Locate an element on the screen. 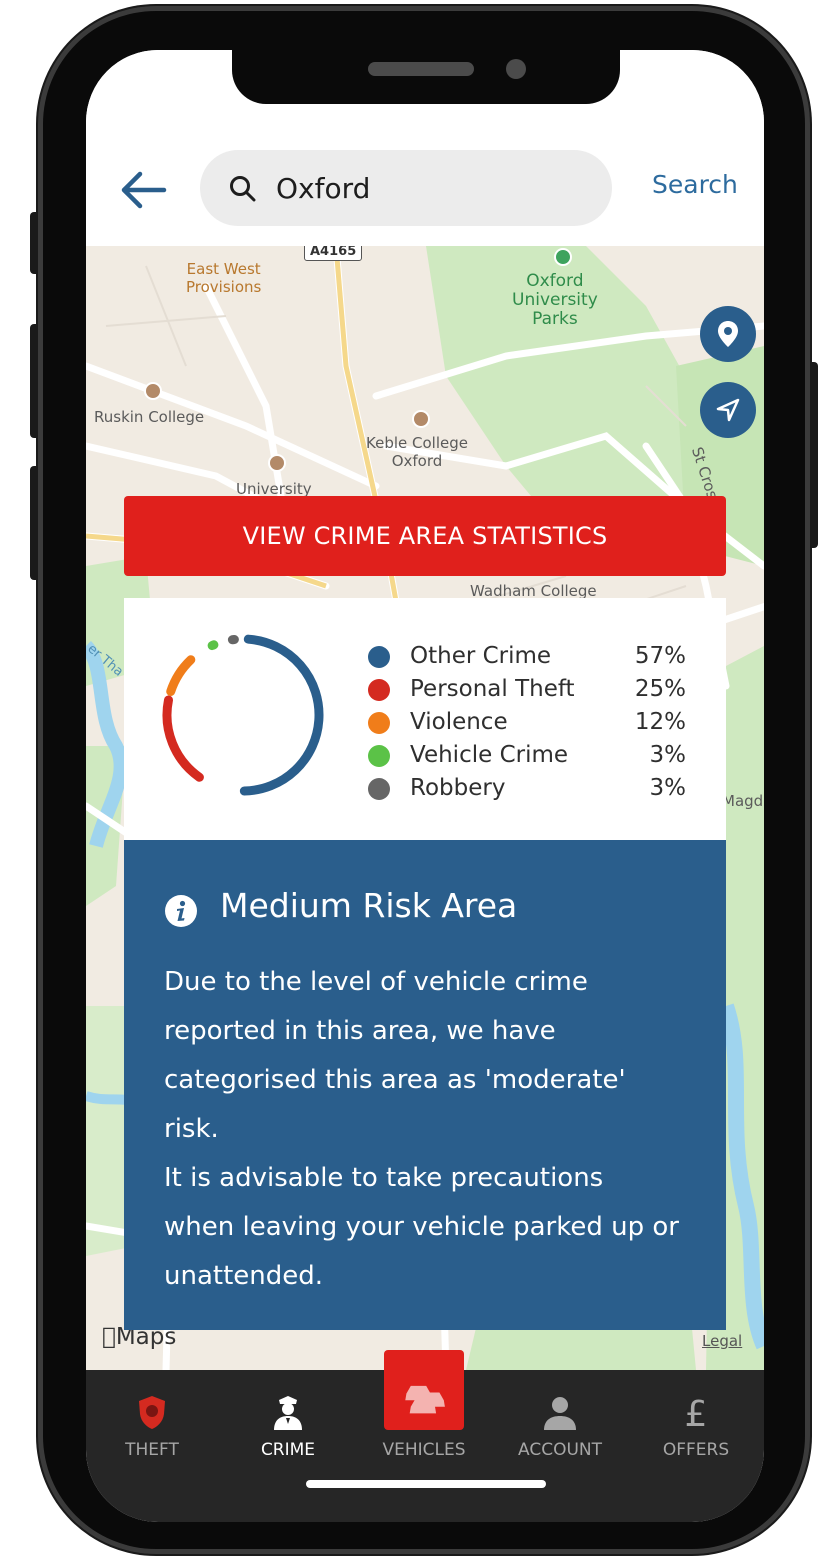  tab-label: VEHICLES is located at coordinates (424, 1450).